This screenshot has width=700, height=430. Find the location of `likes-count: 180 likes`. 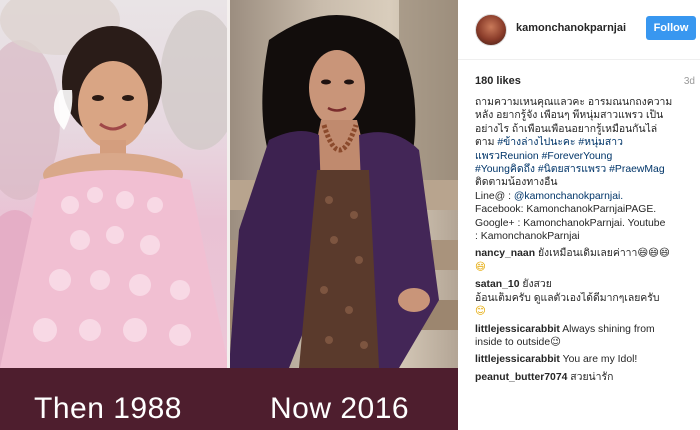

likes-count: 180 likes is located at coordinates (498, 81).